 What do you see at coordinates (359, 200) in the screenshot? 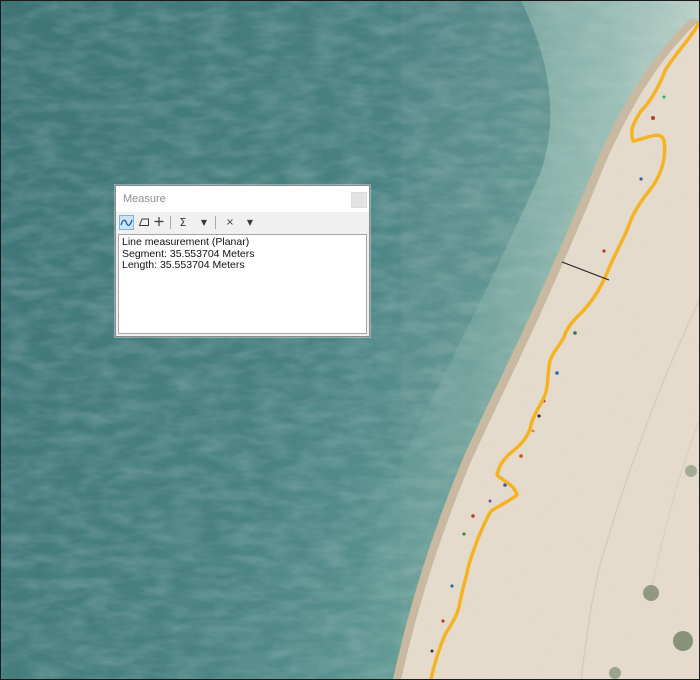
I see `close-button` at bounding box center [359, 200].